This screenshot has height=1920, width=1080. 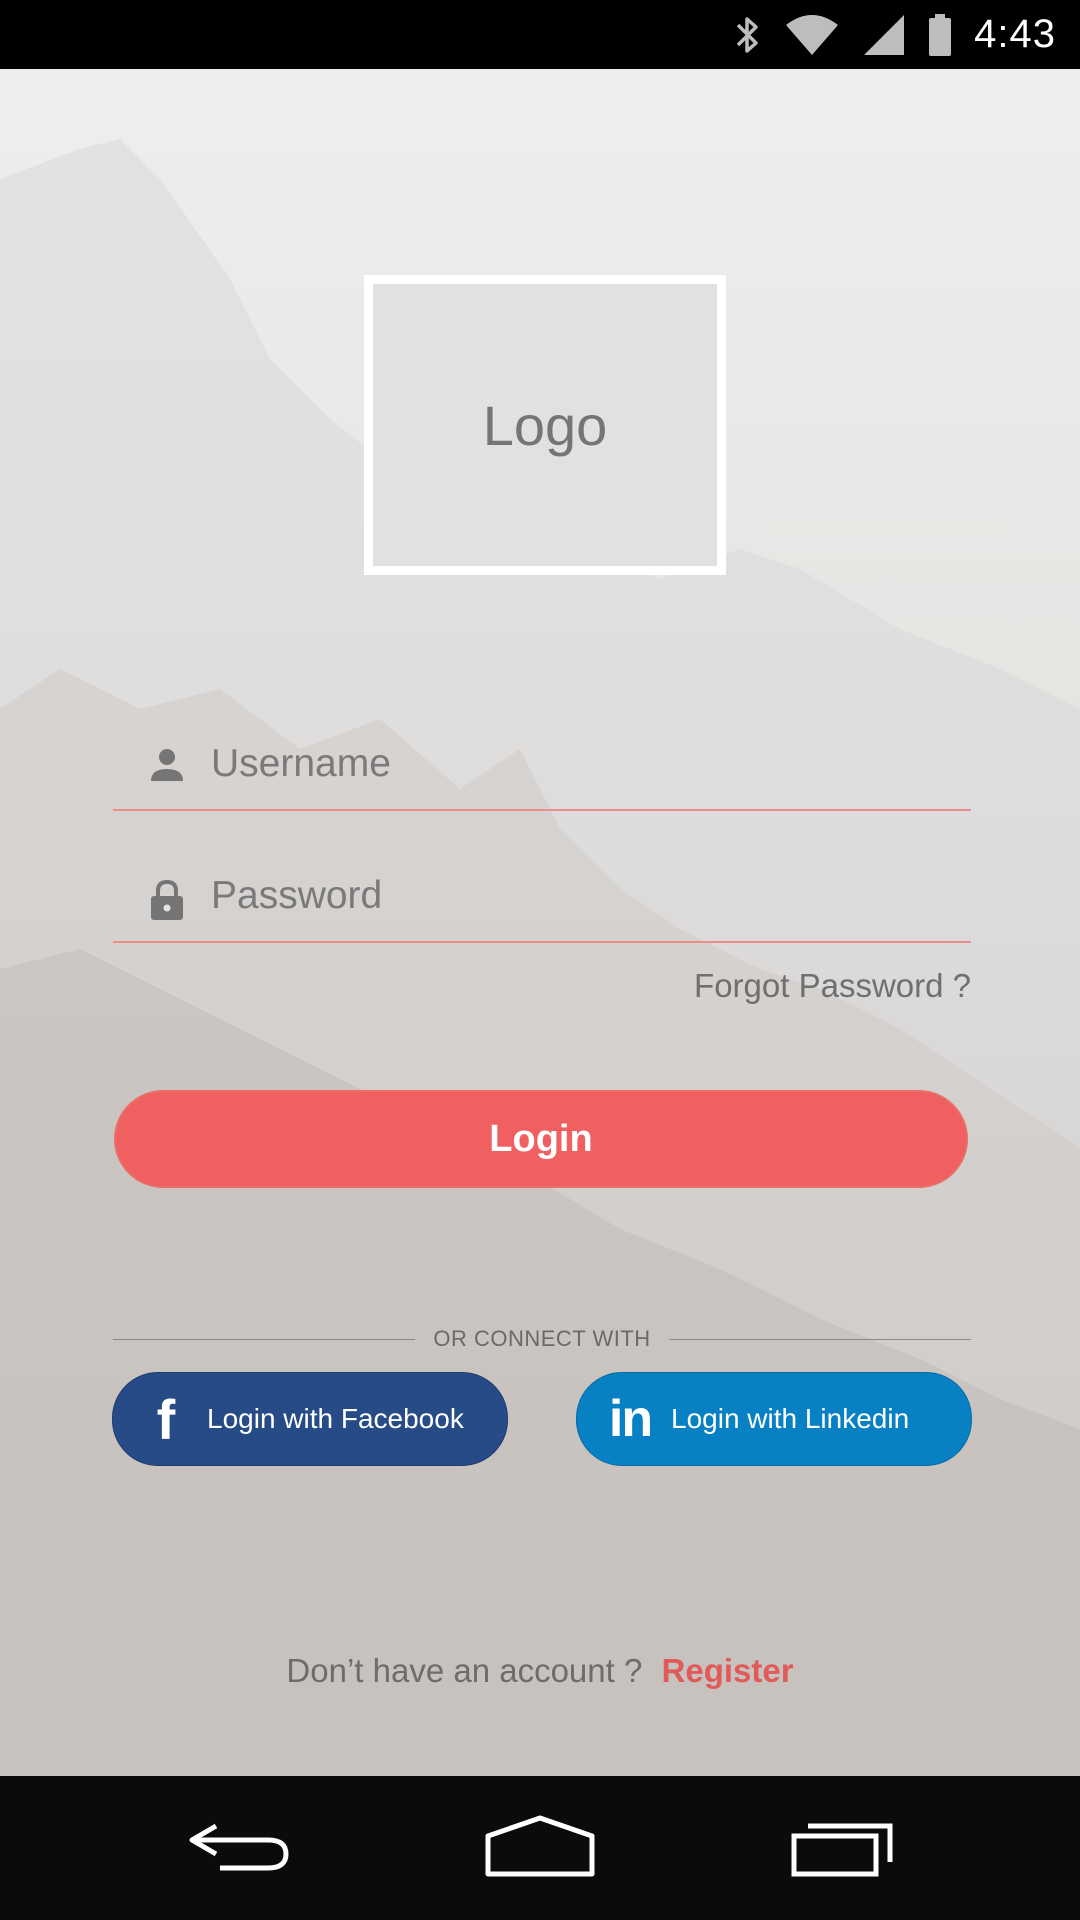 What do you see at coordinates (940, 34) in the screenshot?
I see `battery-icon` at bounding box center [940, 34].